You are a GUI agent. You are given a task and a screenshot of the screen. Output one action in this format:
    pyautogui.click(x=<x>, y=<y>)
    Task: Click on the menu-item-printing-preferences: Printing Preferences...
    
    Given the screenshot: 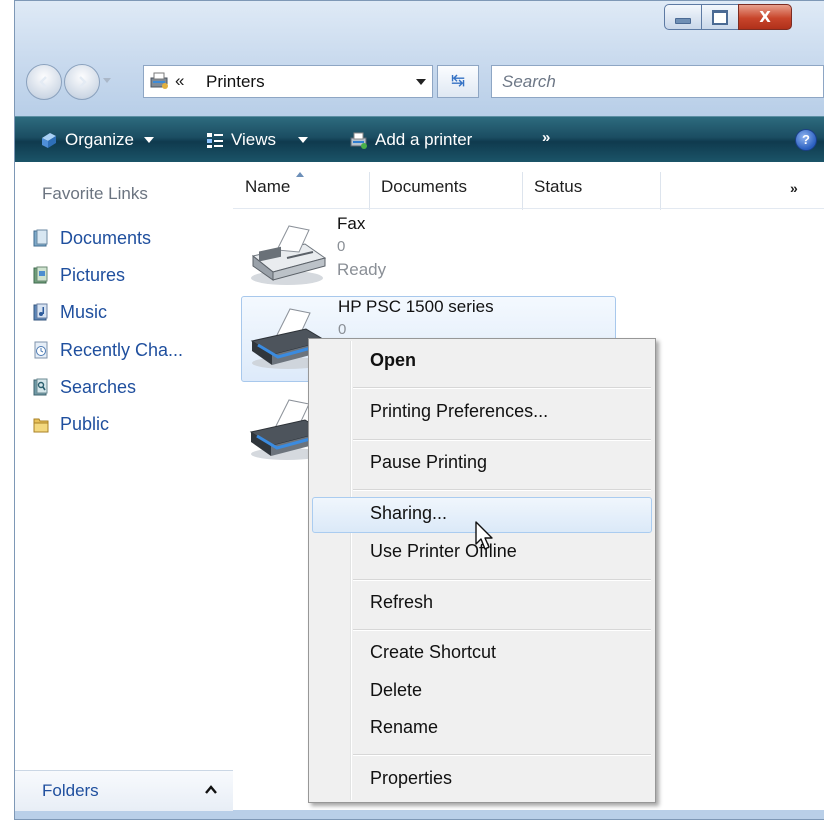 What is the action you would take?
    pyautogui.click(x=482, y=413)
    